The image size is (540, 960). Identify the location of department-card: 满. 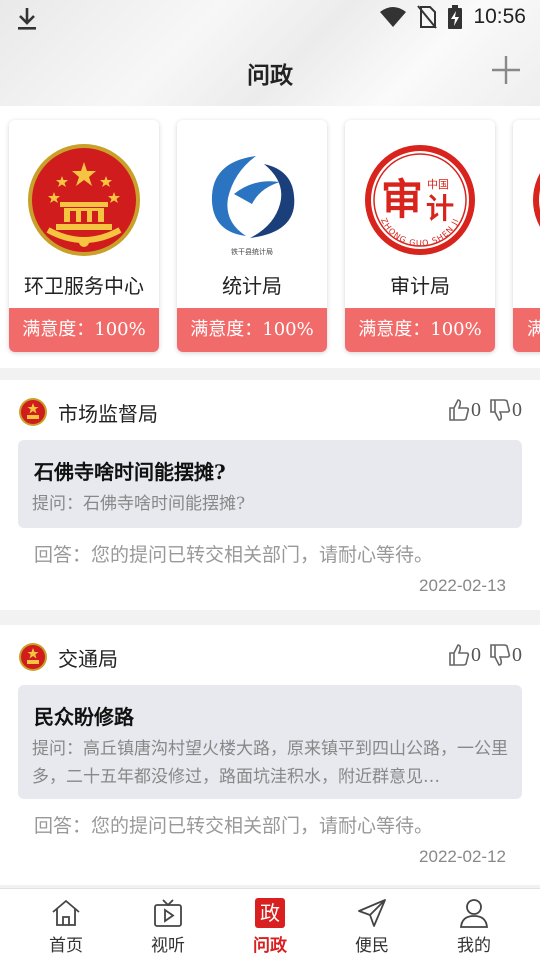
(526, 236).